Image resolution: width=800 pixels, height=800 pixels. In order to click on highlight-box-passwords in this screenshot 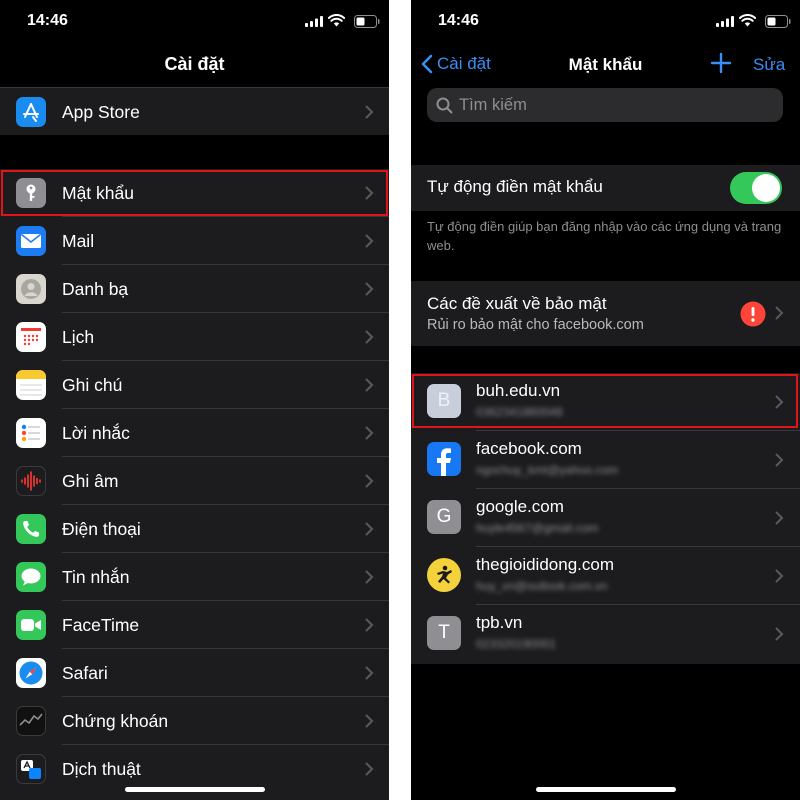, I will do `click(194, 193)`.